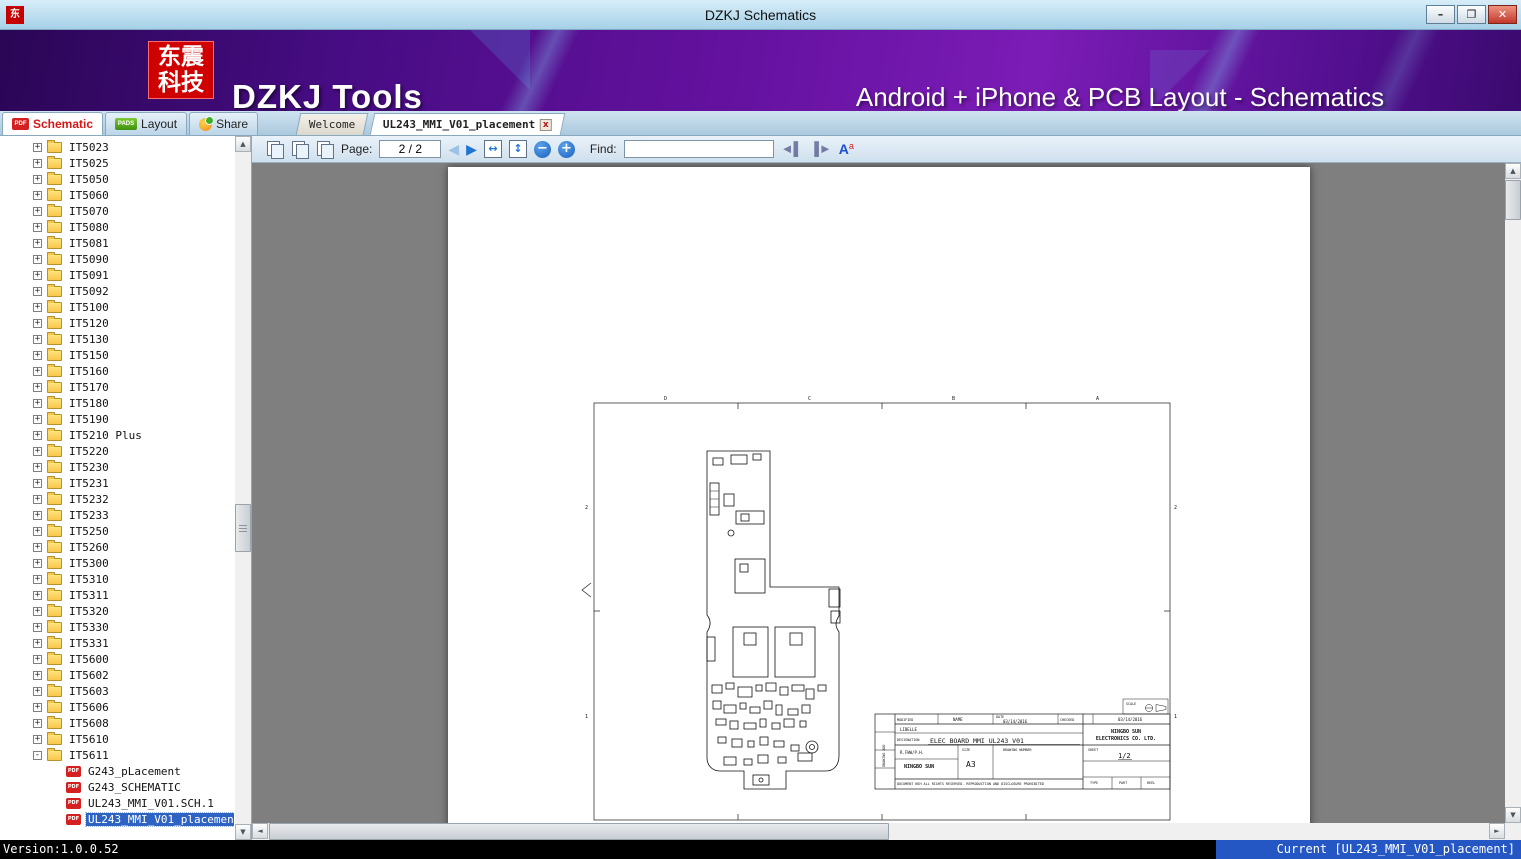 The image size is (1521, 859). What do you see at coordinates (546, 124) in the screenshot?
I see `close-tab-icon: x` at bounding box center [546, 124].